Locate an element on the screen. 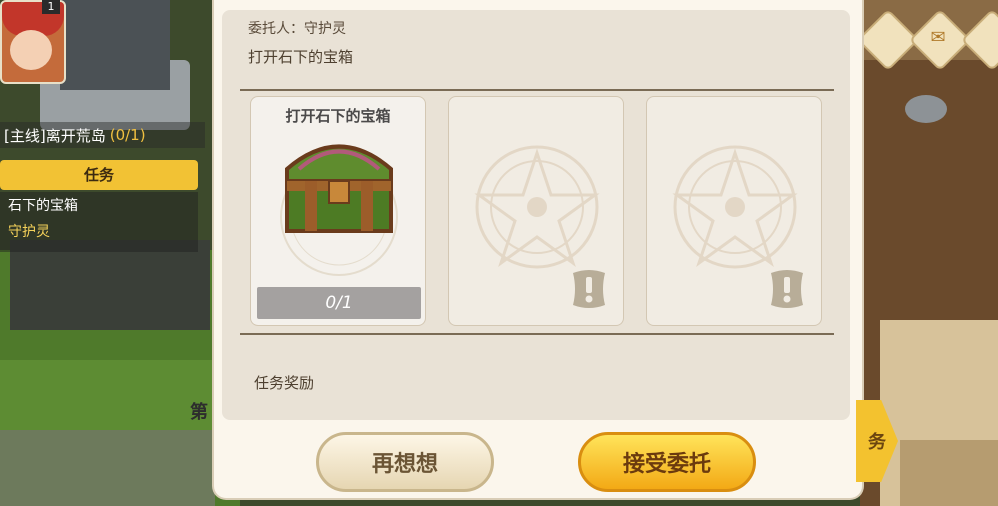  rock-creature is located at coordinates (926, 109).